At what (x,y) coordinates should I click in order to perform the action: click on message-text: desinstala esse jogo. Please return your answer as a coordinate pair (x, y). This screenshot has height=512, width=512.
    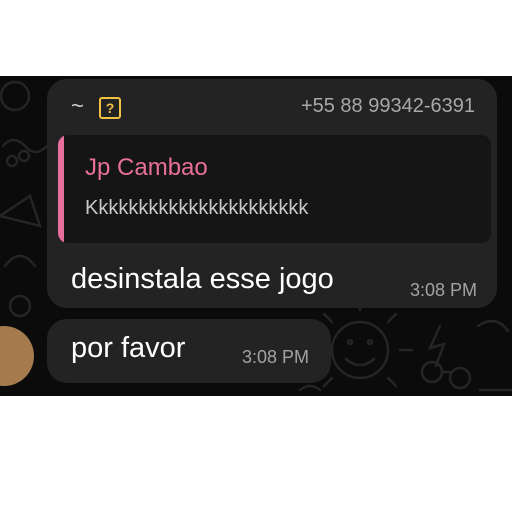
    Looking at the image, I should click on (202, 279).